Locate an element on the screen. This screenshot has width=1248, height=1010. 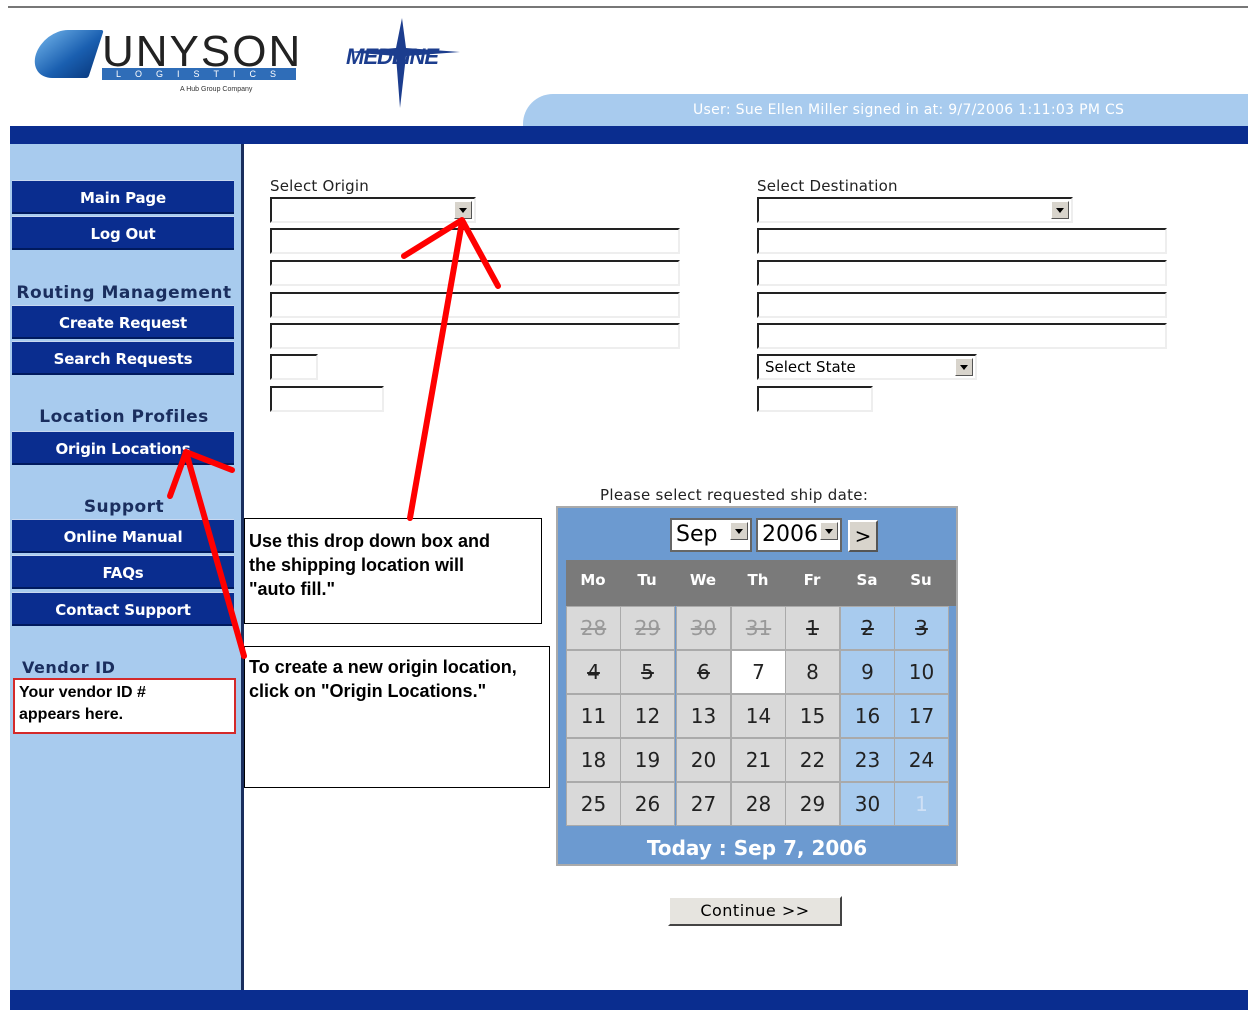
year-select: 2006 is located at coordinates (799, 535).